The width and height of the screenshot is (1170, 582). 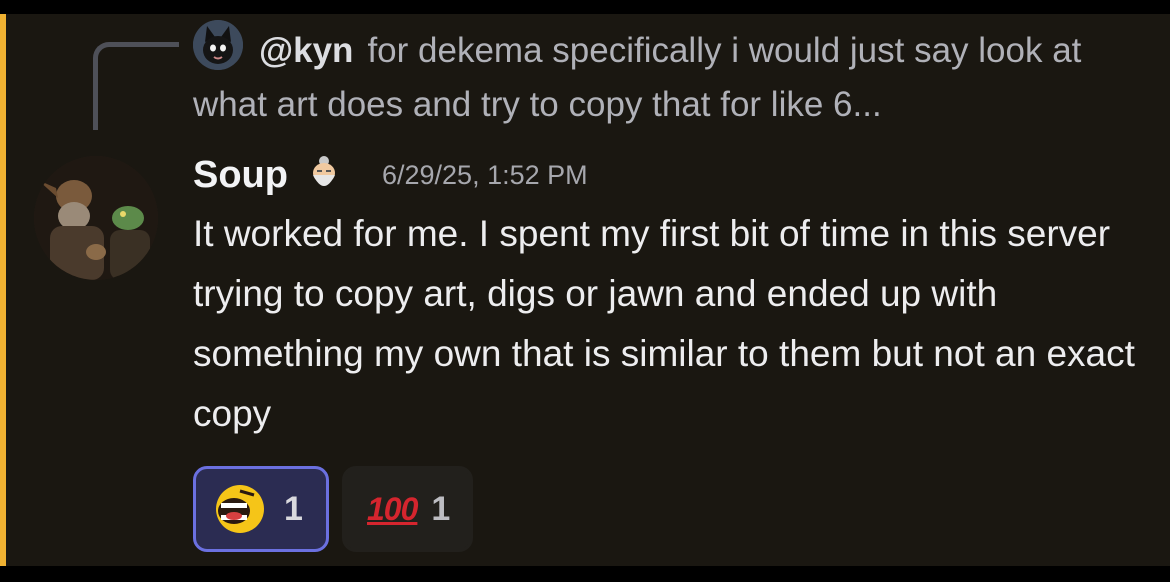 I want to click on goblin-painting-avatar-icon, so click(x=96, y=218).